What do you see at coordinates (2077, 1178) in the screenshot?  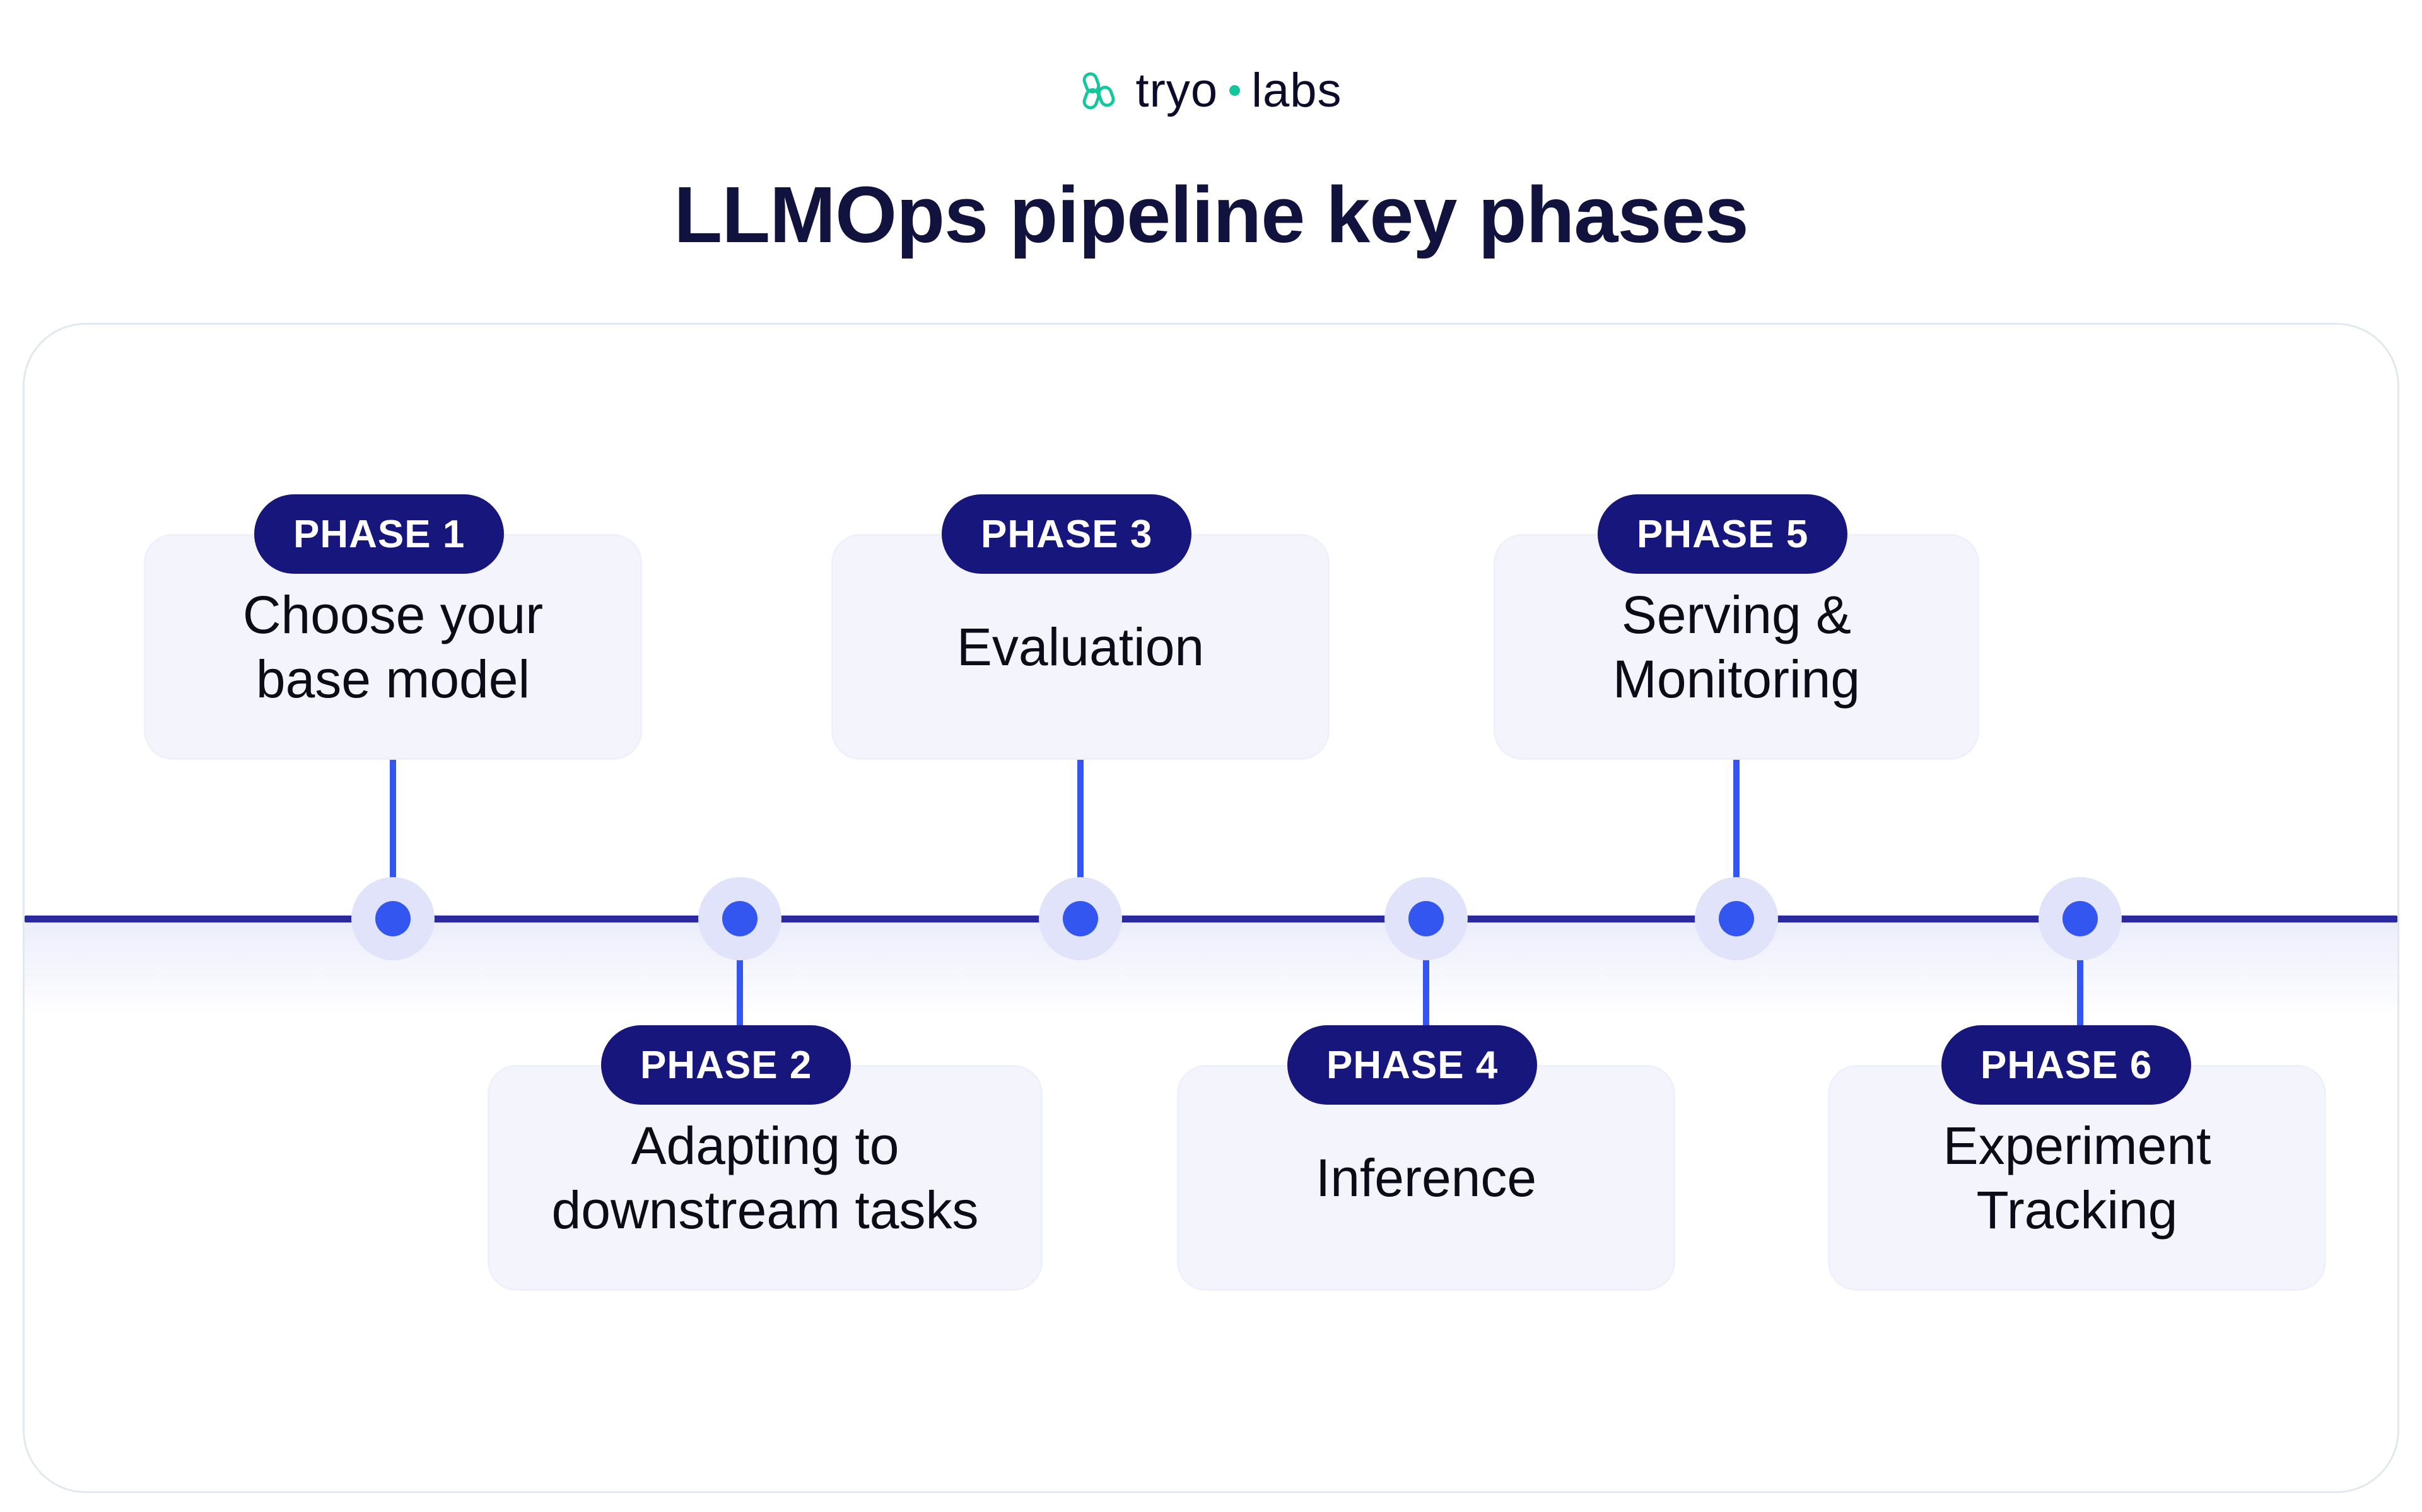 I see `phase-card-label-6: Experiment Tracking` at bounding box center [2077, 1178].